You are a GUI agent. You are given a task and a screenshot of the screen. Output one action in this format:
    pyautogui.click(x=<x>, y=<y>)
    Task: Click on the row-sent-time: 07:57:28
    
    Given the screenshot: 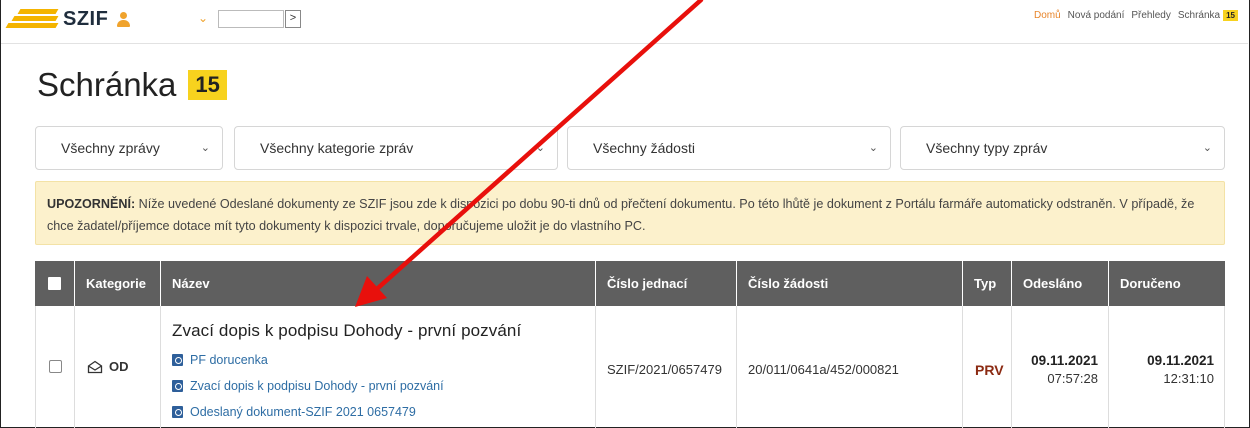 What is the action you would take?
    pyautogui.click(x=1072, y=378)
    